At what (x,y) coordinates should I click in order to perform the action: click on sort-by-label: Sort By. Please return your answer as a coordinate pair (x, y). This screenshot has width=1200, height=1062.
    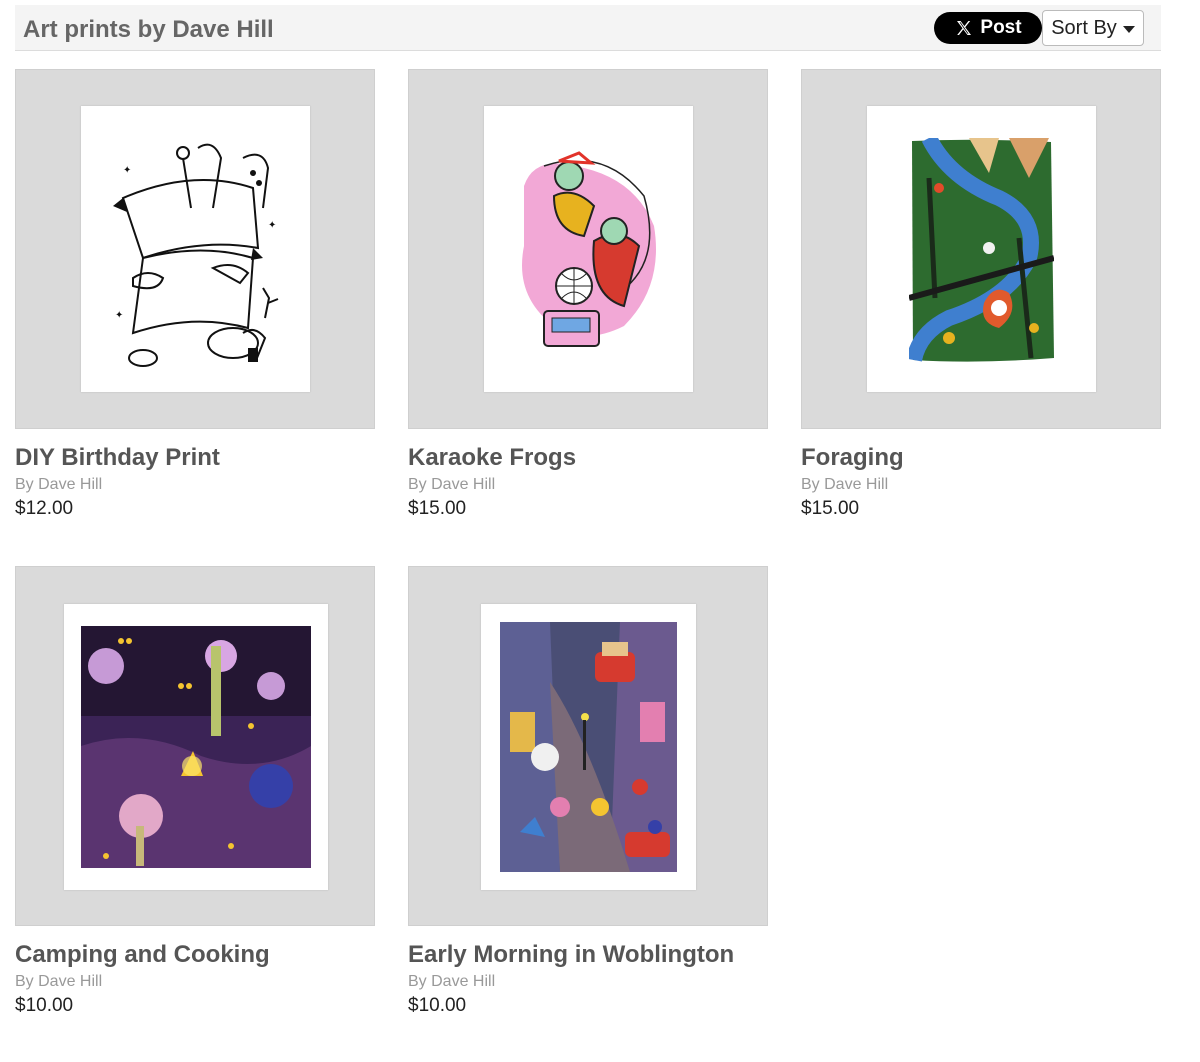
    Looking at the image, I should click on (1084, 27).